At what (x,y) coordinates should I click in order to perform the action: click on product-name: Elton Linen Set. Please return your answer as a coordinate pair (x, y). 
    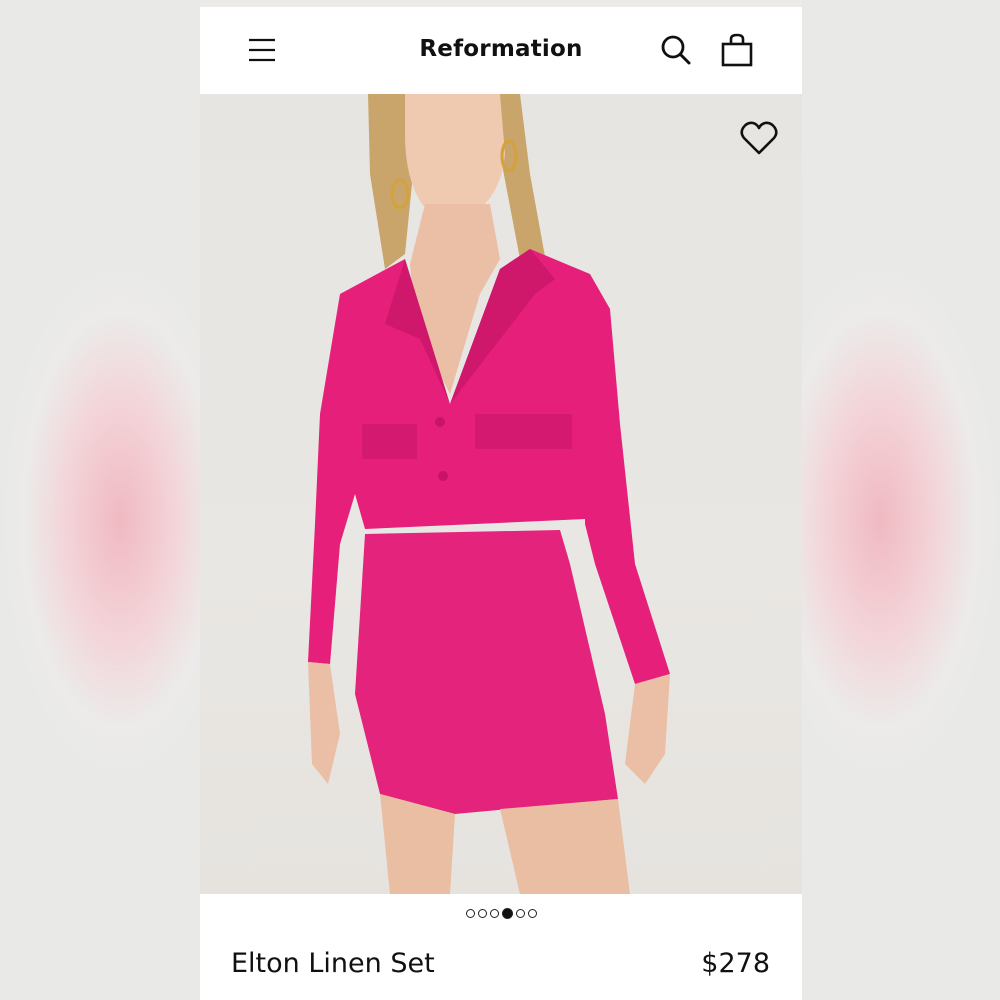
    Looking at the image, I should click on (333, 963).